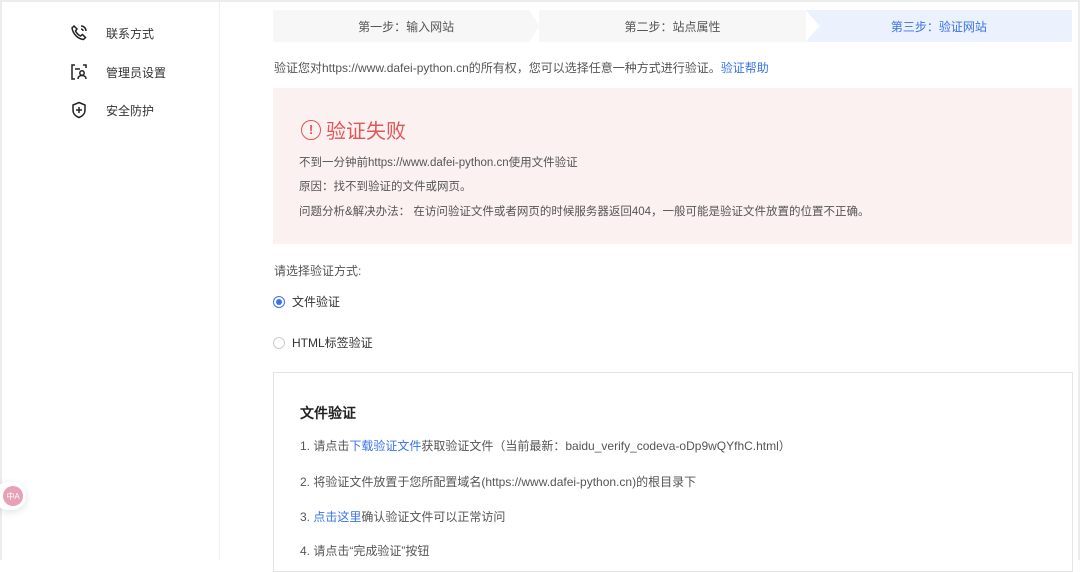 This screenshot has width=1080, height=572. I want to click on radio-file-verify: 文件验证, so click(306, 301).